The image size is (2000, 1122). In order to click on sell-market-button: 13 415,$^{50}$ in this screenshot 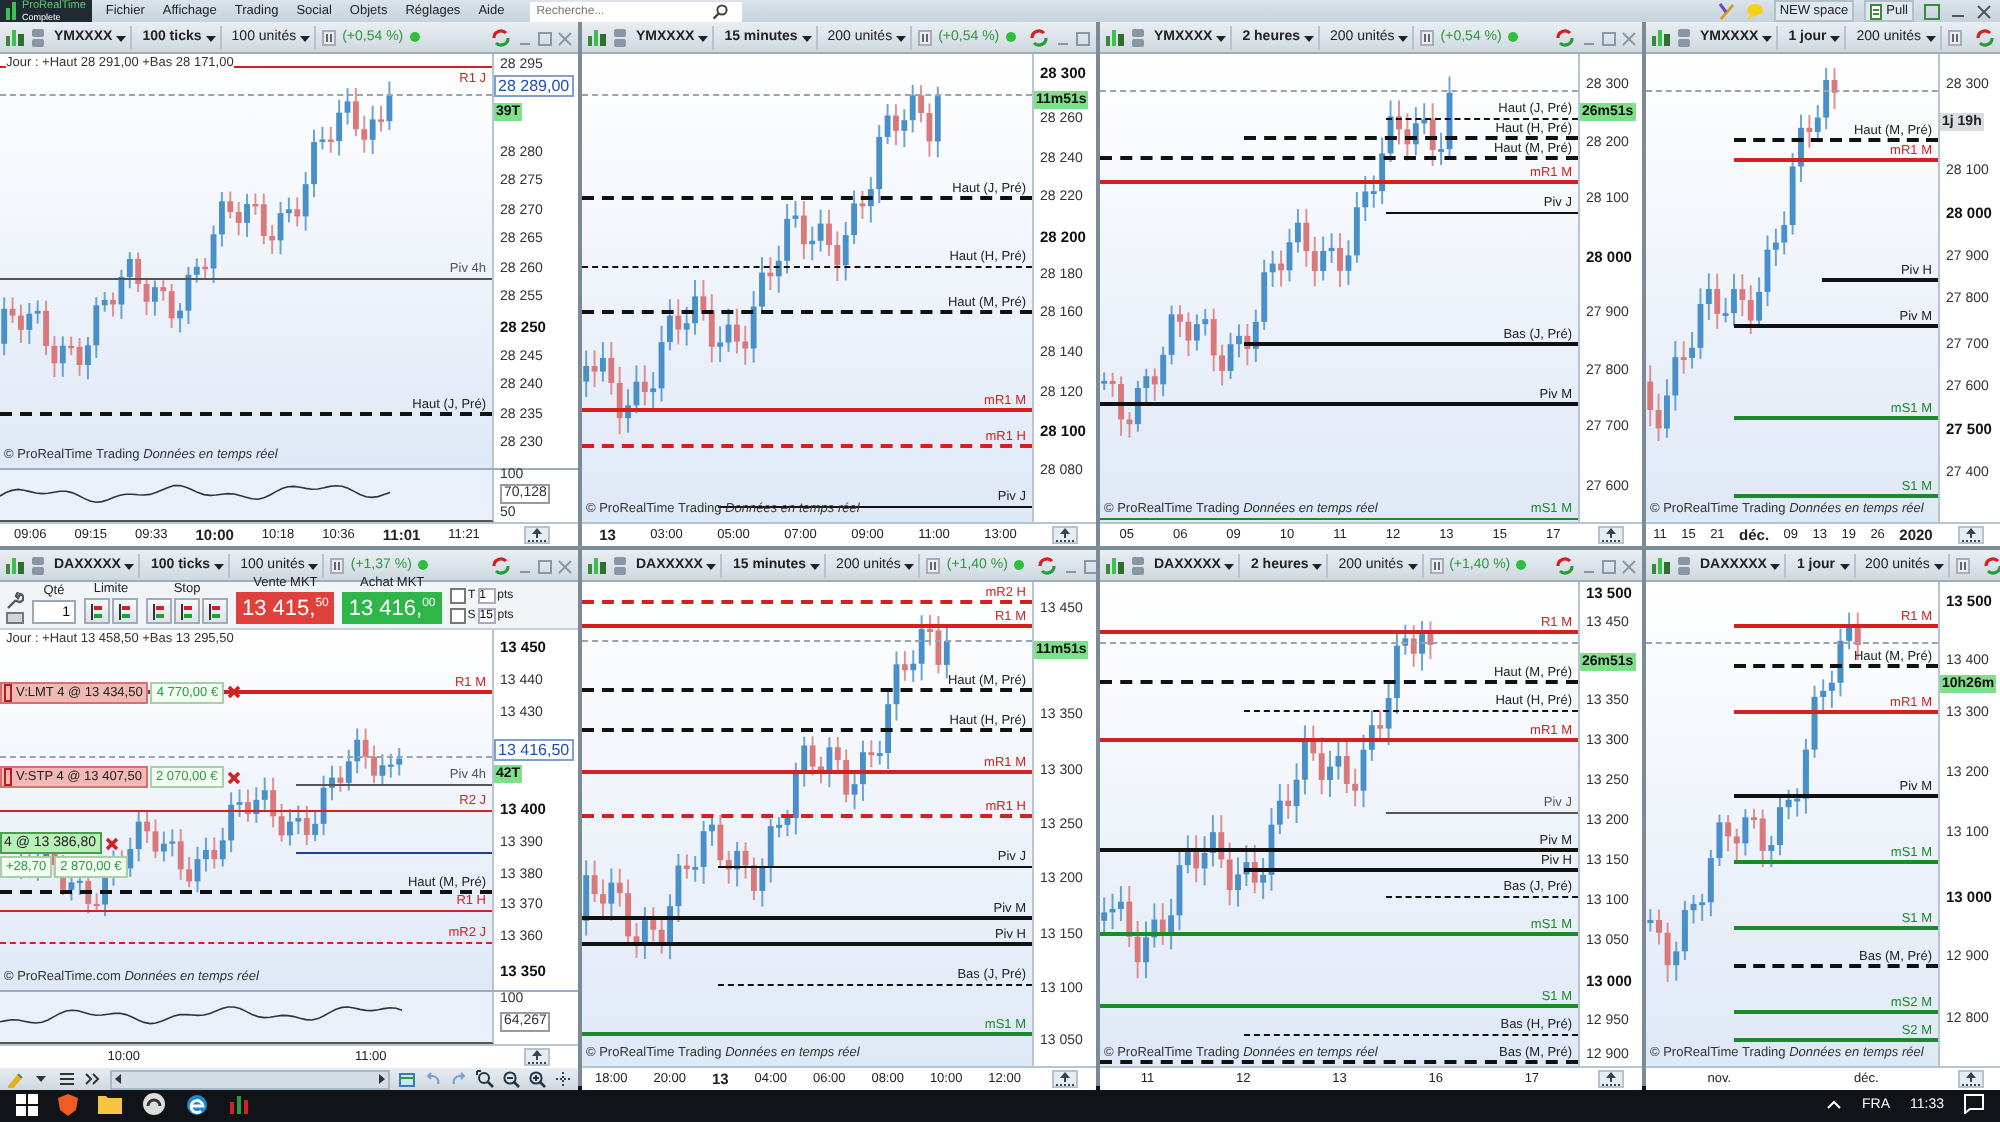, I will do `click(285, 608)`.